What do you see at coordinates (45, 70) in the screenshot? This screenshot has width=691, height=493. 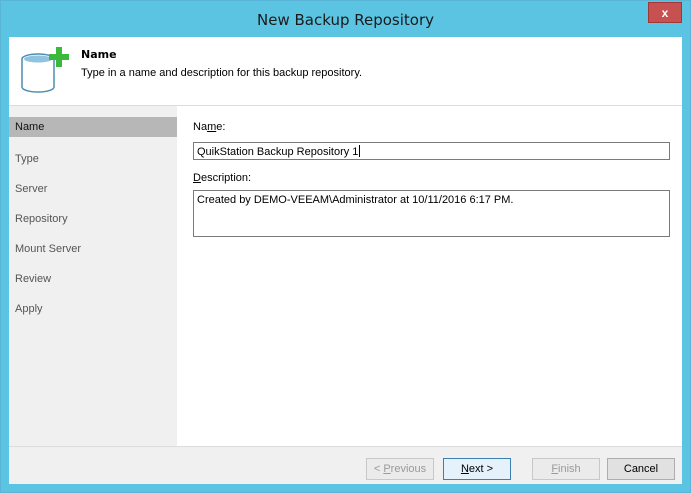 I see `database-add-icon` at bounding box center [45, 70].